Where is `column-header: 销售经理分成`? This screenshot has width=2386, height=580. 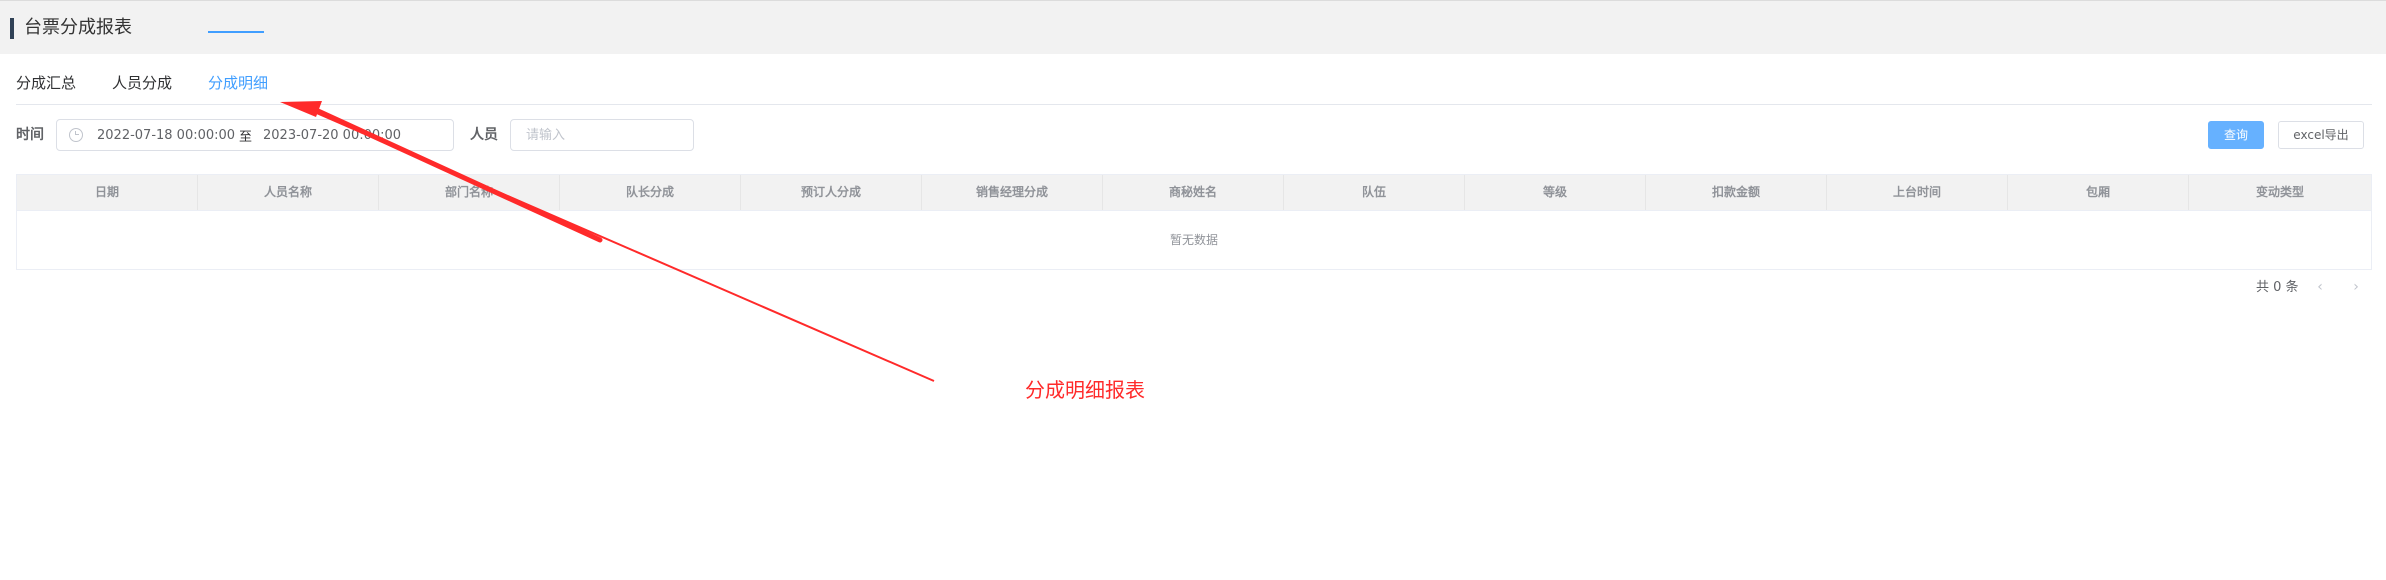 column-header: 销售经理分成 is located at coordinates (1012, 192).